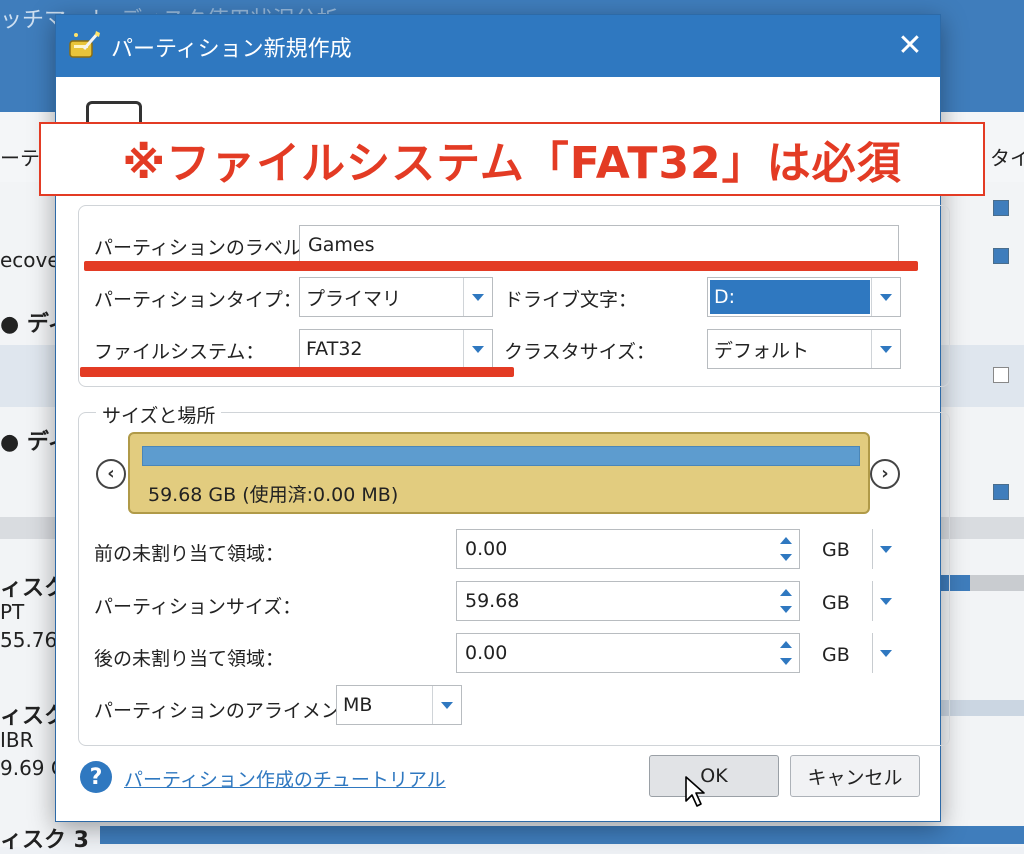 Image resolution: width=1024 pixels, height=854 pixels. What do you see at coordinates (17, 740) in the screenshot?
I see `disk-type: IBR` at bounding box center [17, 740].